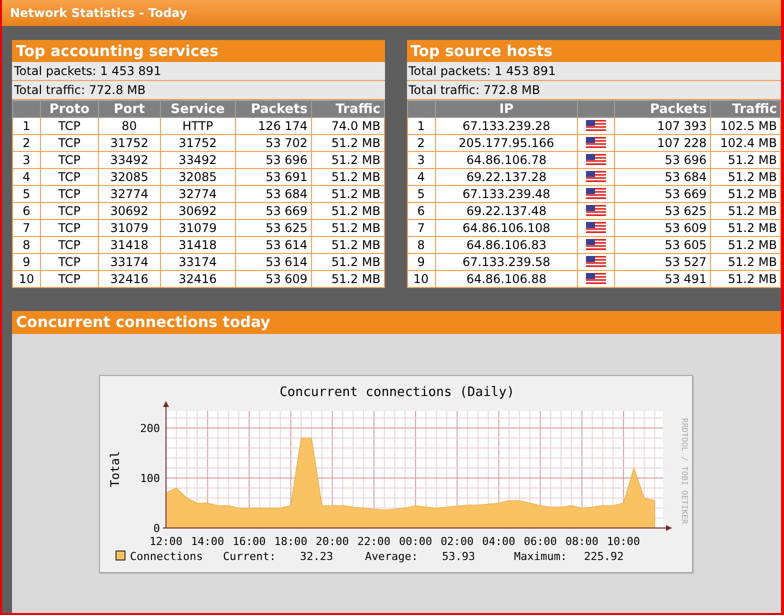 This screenshot has width=784, height=615. I want to click on tick-label: 16:00, so click(249, 541).